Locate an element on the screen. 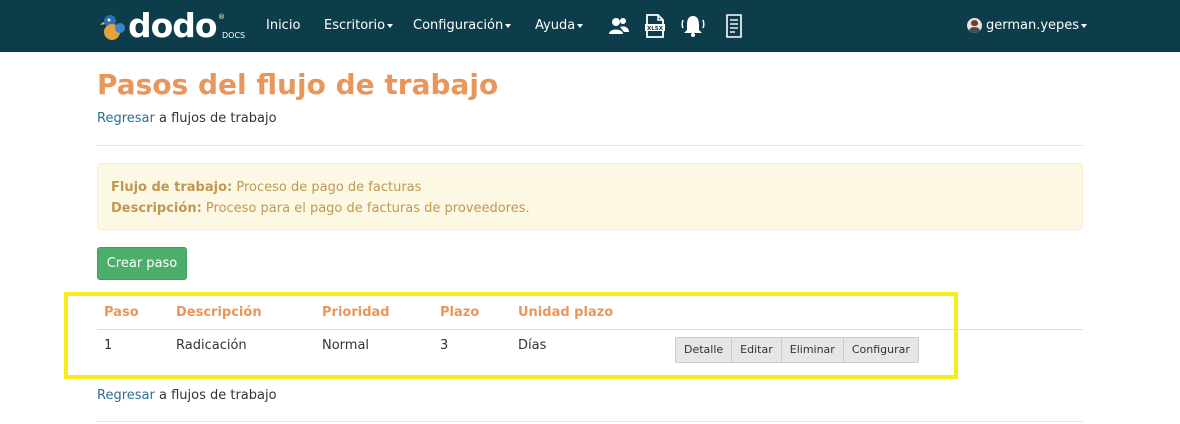  nav-configuracion-label: Configuración is located at coordinates (458, 25).